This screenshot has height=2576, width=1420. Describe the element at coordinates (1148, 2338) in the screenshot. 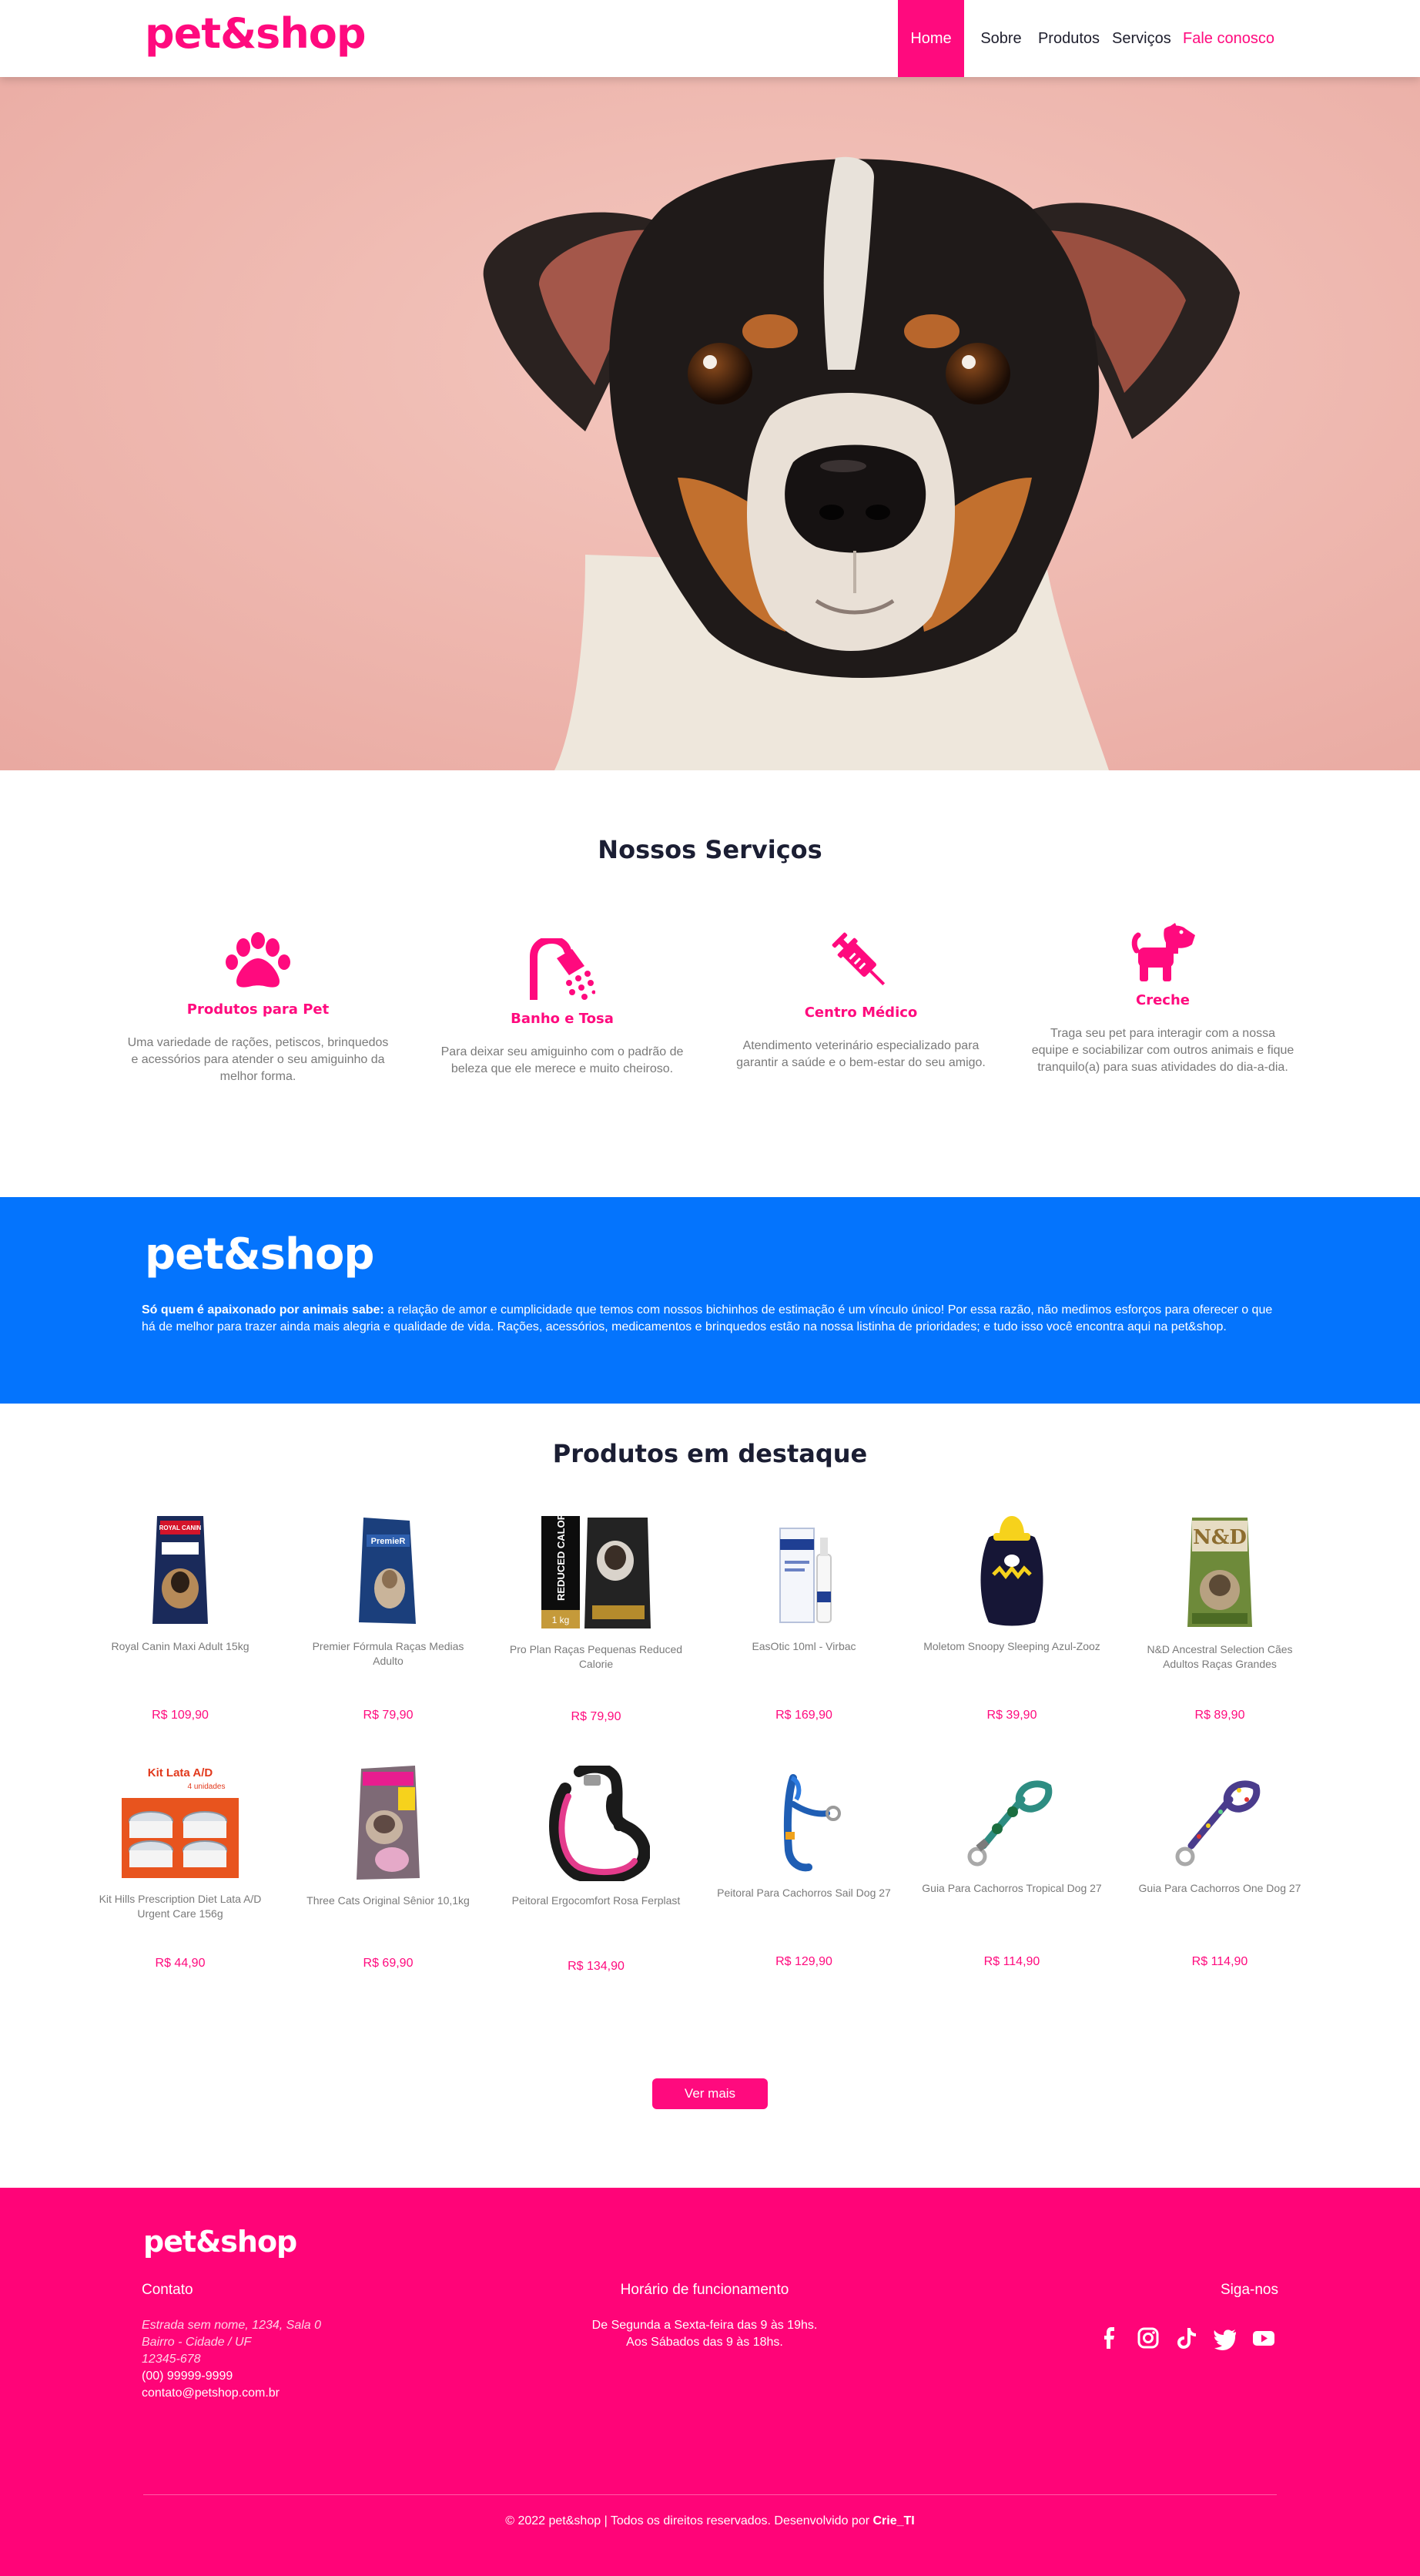

I see `instagram-icon` at that location.